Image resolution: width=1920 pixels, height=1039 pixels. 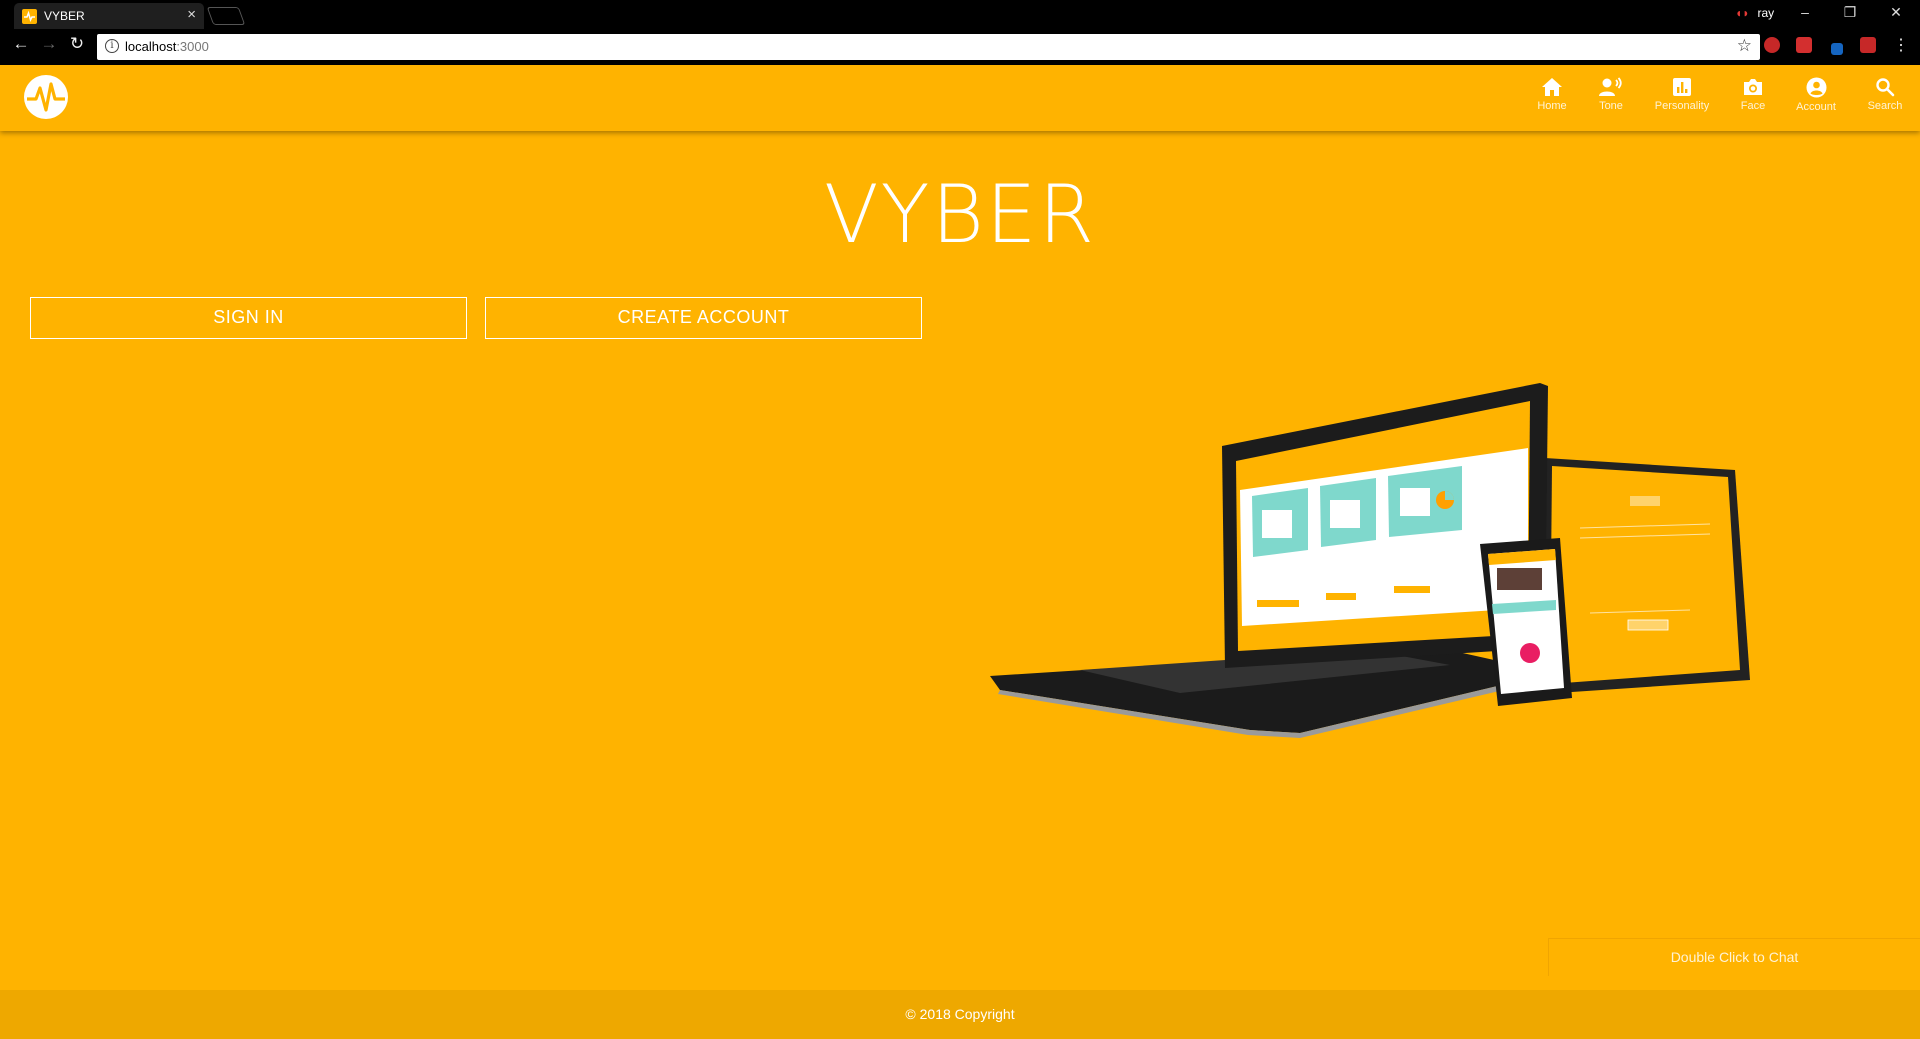 I want to click on profile-icon: ◖◗, so click(x=1742, y=13).